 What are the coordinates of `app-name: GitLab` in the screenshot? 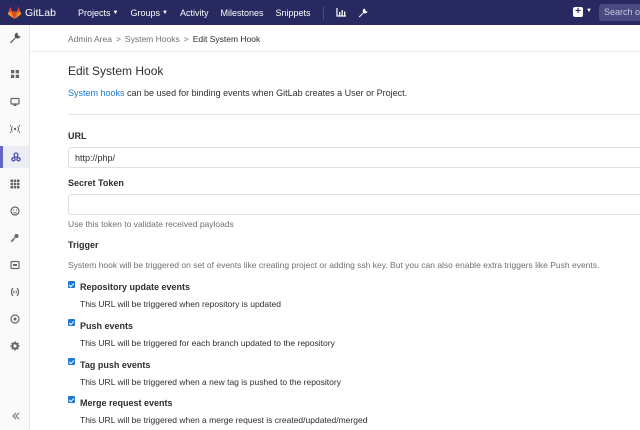 It's located at (40, 12).